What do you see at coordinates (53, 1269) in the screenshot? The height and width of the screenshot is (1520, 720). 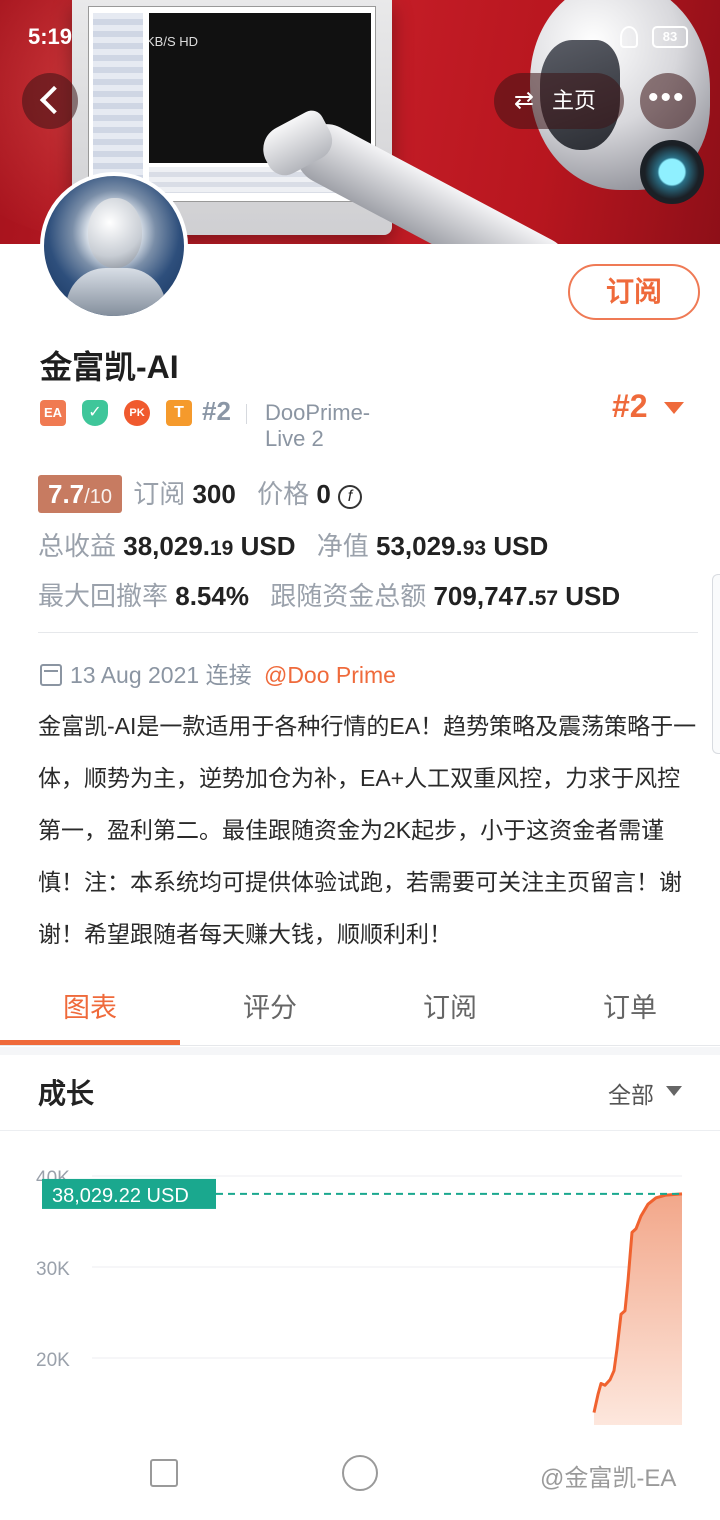 I see `y-tick-label: 30K` at bounding box center [53, 1269].